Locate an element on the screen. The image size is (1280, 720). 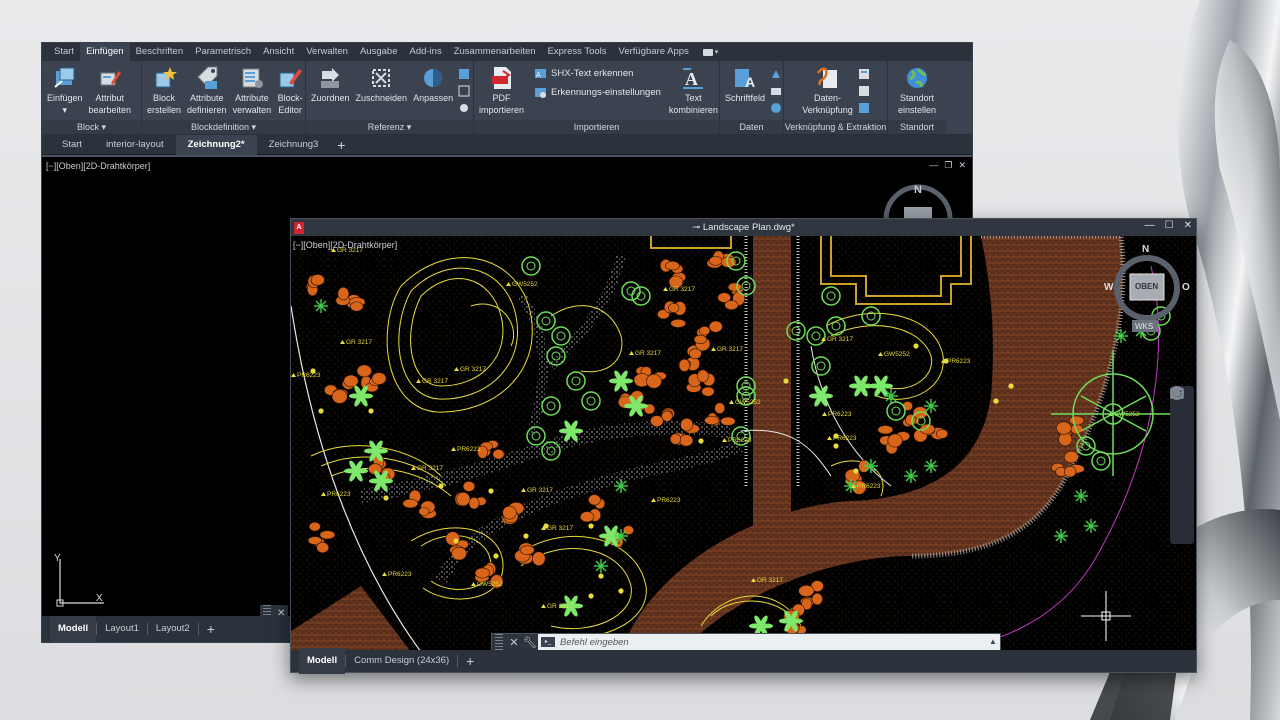
svg-text: A is located at coordinates (750, 82).